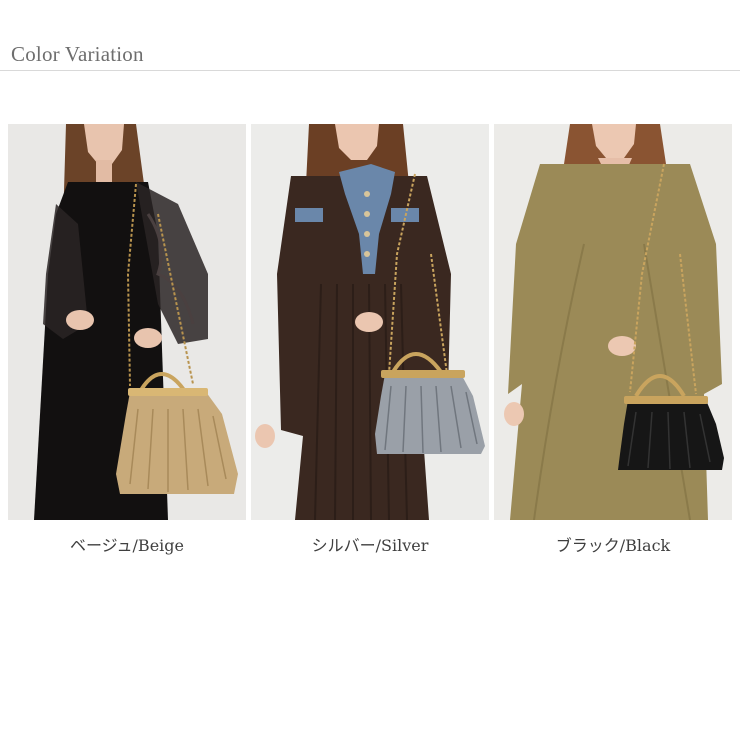  Describe the element at coordinates (613, 545) in the screenshot. I see `caption-black: ブラック/Black` at that location.